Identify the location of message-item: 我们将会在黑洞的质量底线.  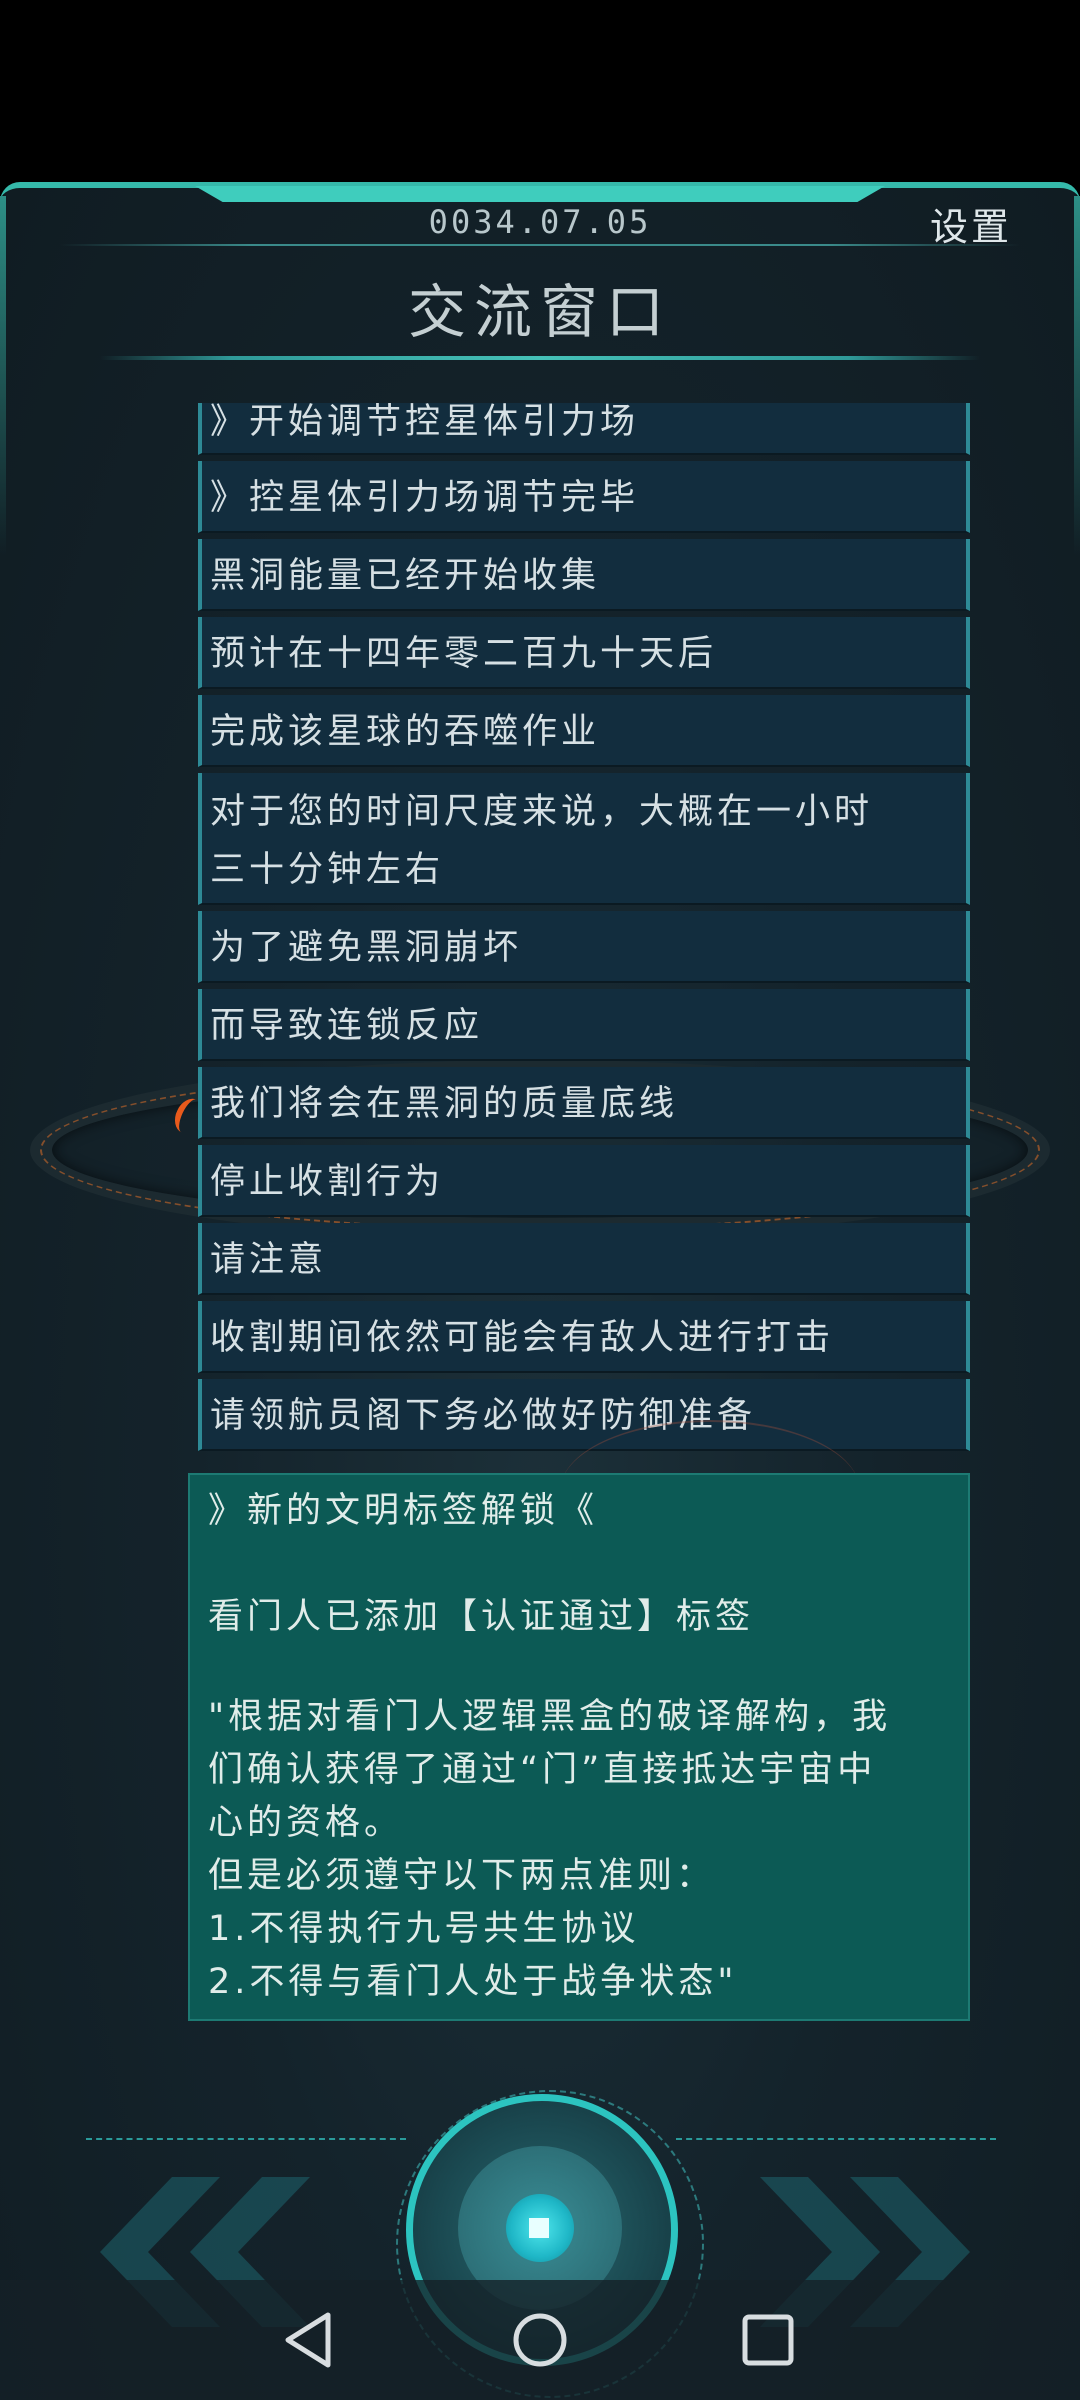
(584, 1103).